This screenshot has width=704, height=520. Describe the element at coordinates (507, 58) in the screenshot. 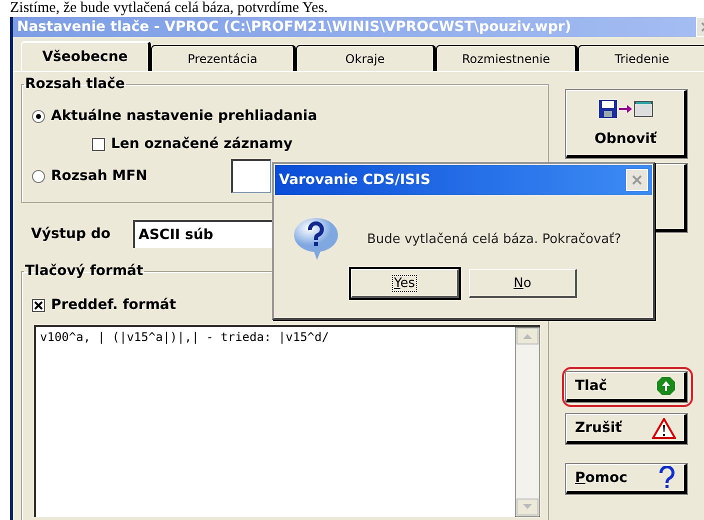

I see `tab: Rozmiestnenie` at that location.